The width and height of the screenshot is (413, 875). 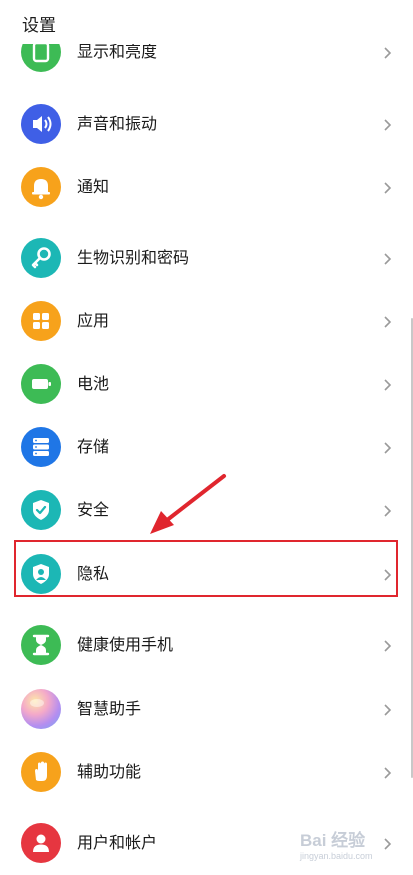 I want to click on settings-row-apps: 应用, so click(x=206, y=321).